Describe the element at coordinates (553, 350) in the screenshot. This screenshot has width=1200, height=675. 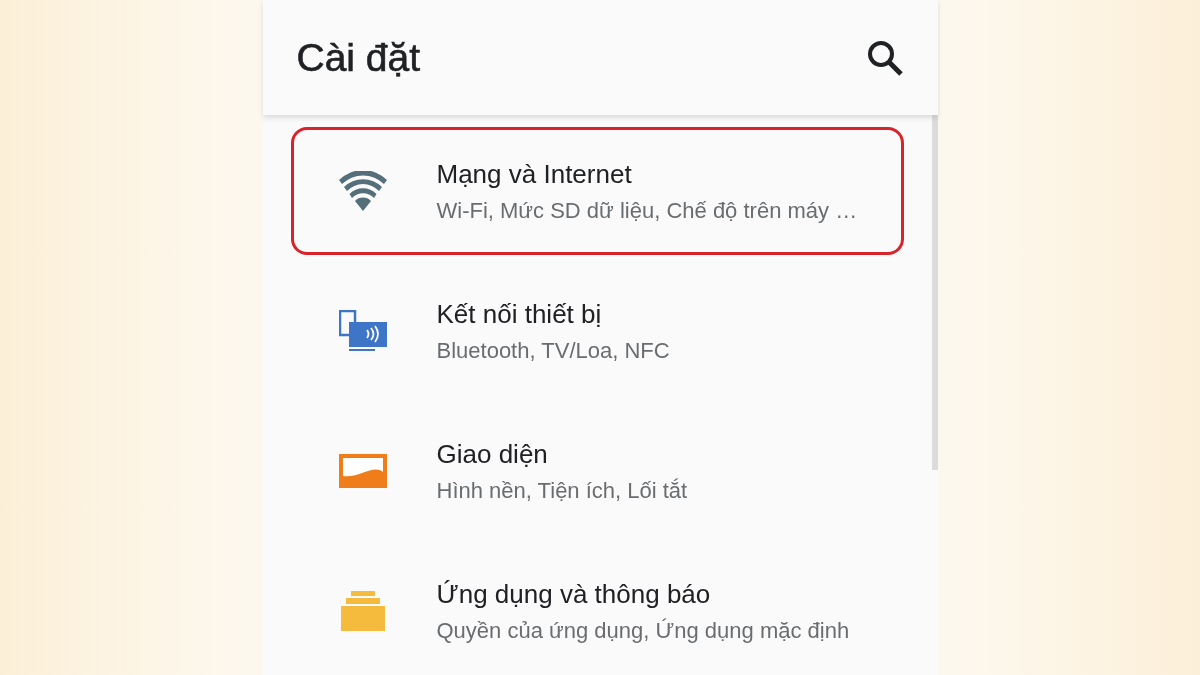
I see `setting-summary: Bluetooth, TV/Loa, NFC` at that location.